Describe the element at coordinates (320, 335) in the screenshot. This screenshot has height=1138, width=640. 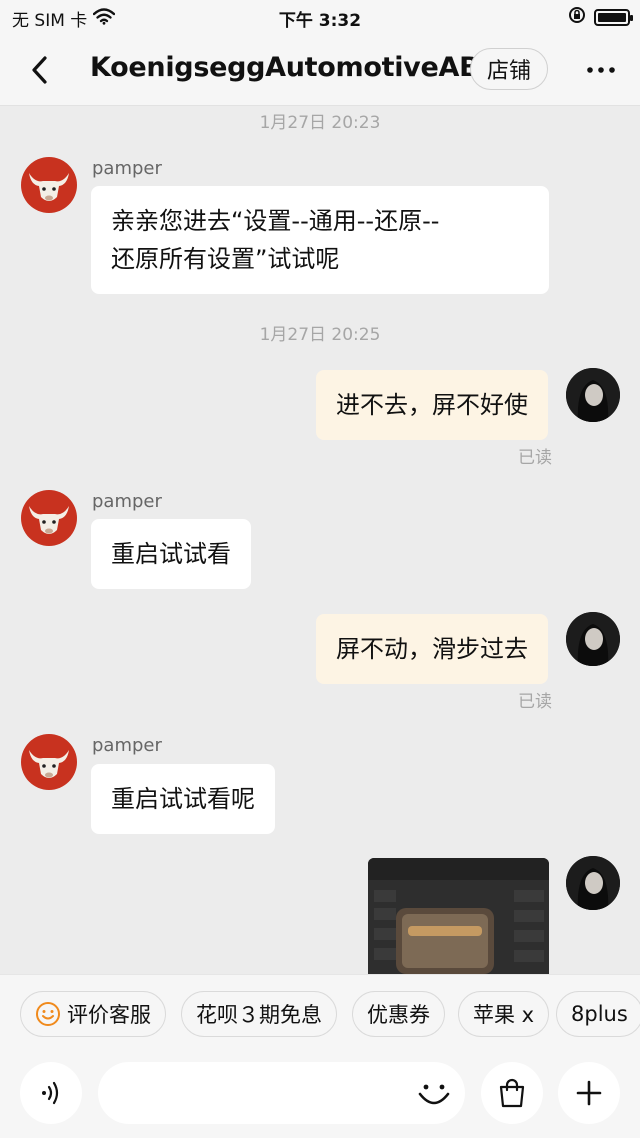
I see `timestamp: 1月27日 20:25` at that location.